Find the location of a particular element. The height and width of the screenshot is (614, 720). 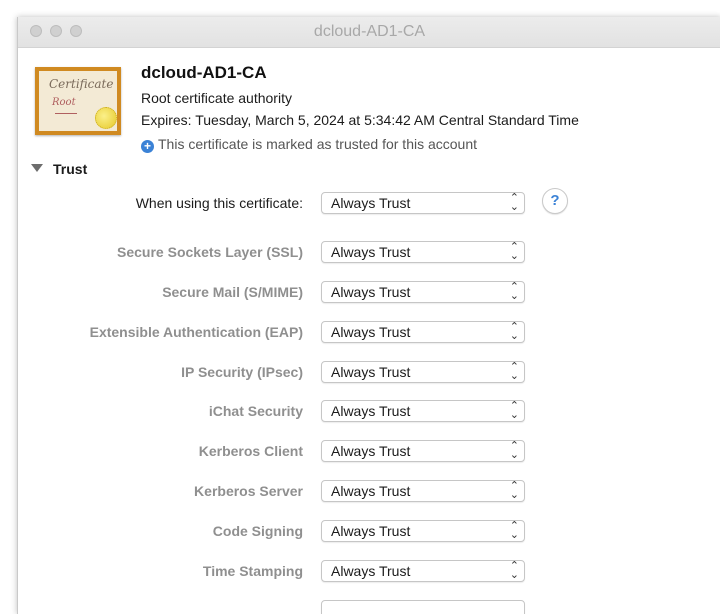

kerberos-client-label: Kerberos Client is located at coordinates (250, 451).